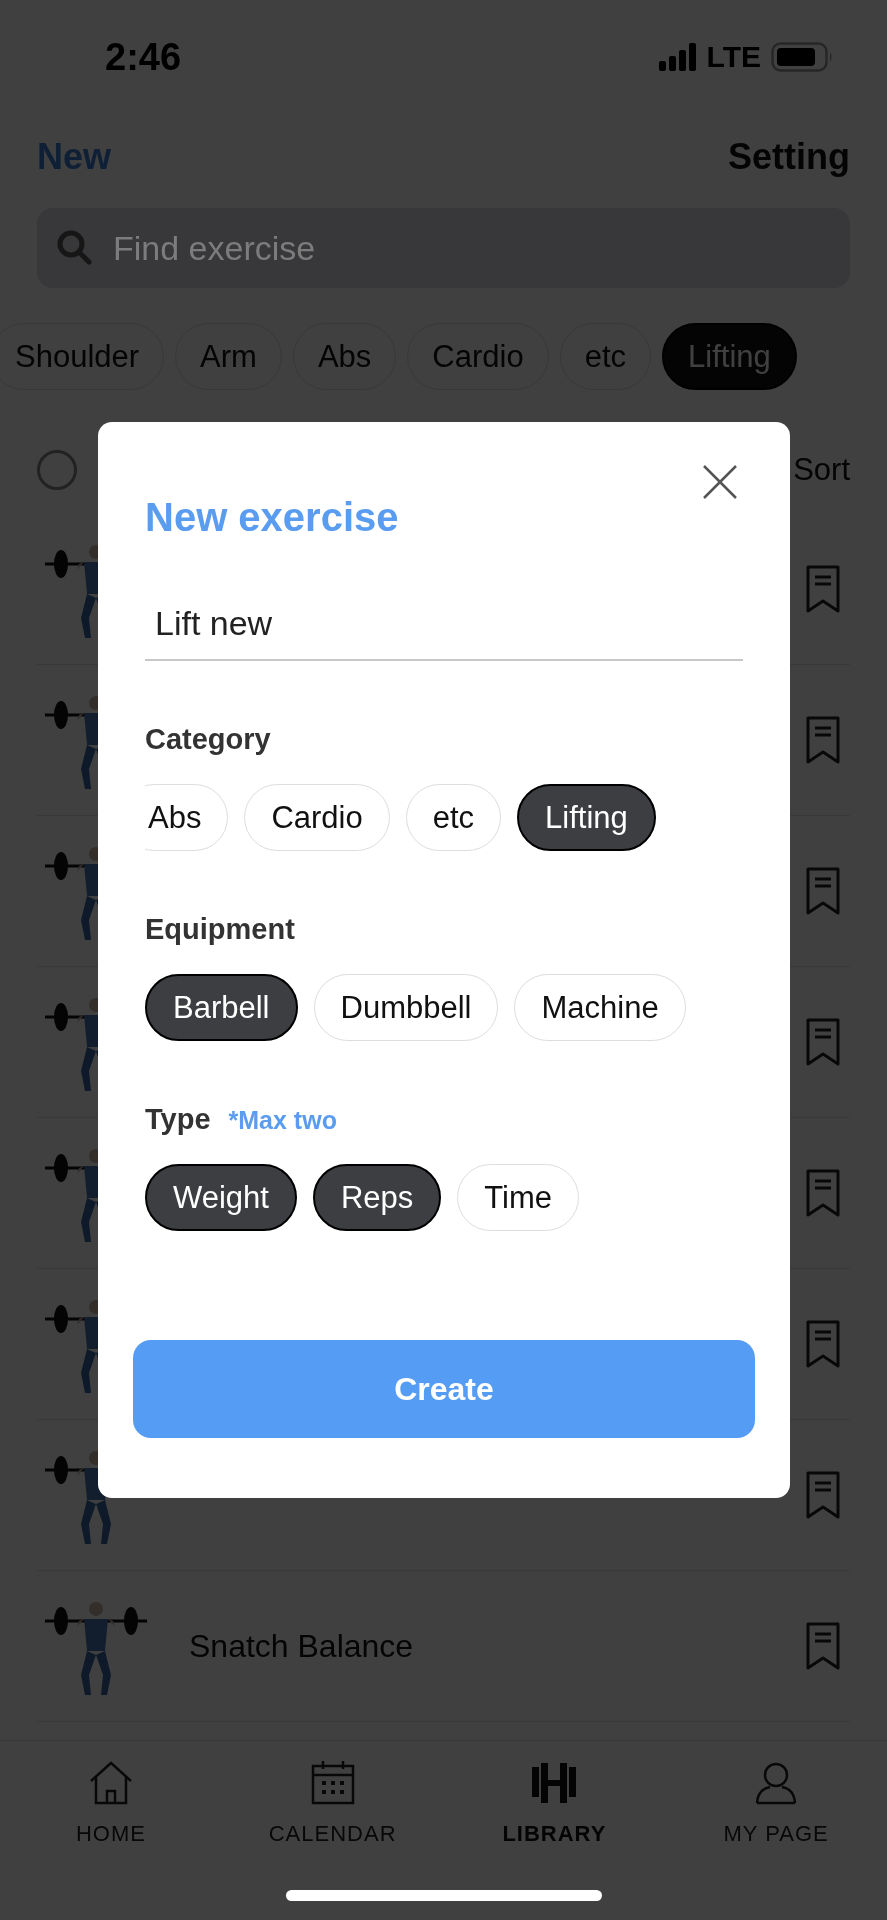 The height and width of the screenshot is (1920, 887). I want to click on exercise-name: Snatch Balance, so click(302, 1646).